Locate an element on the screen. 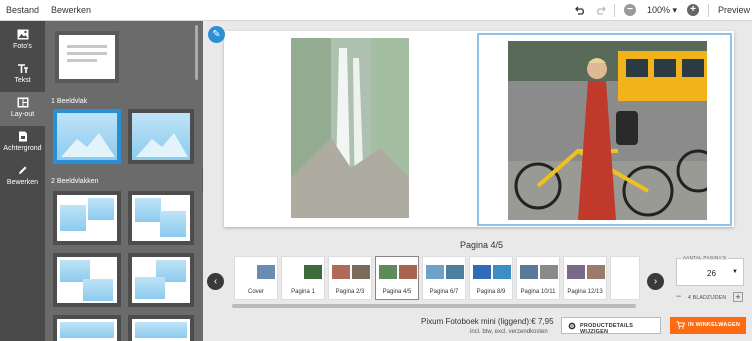 The width and height of the screenshot is (752, 341). thumb-label: Pagina 10/11 is located at coordinates (538, 292).